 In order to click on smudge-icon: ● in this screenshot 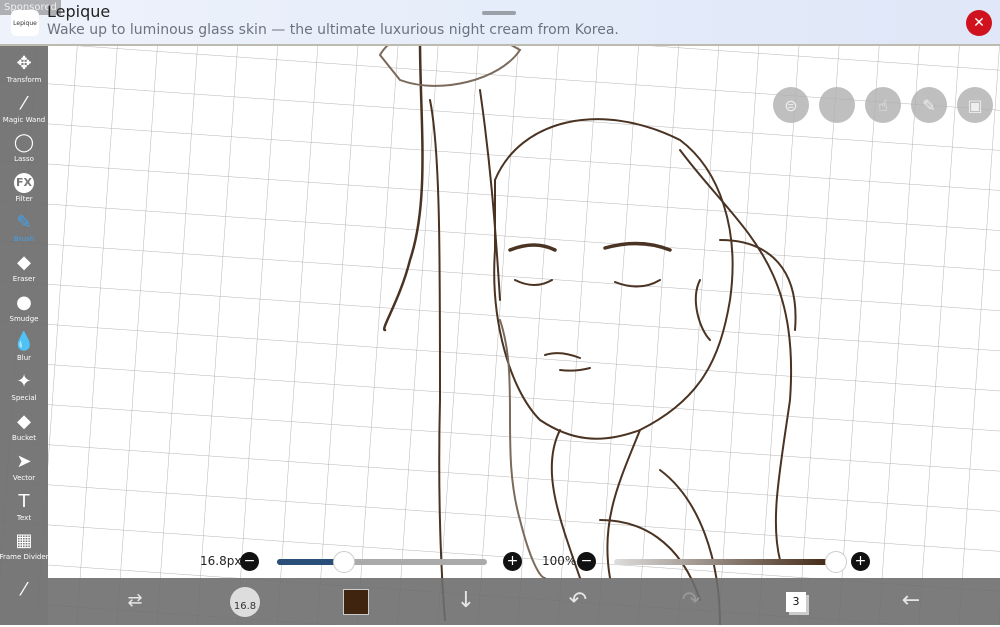, I will do `click(24, 302)`.